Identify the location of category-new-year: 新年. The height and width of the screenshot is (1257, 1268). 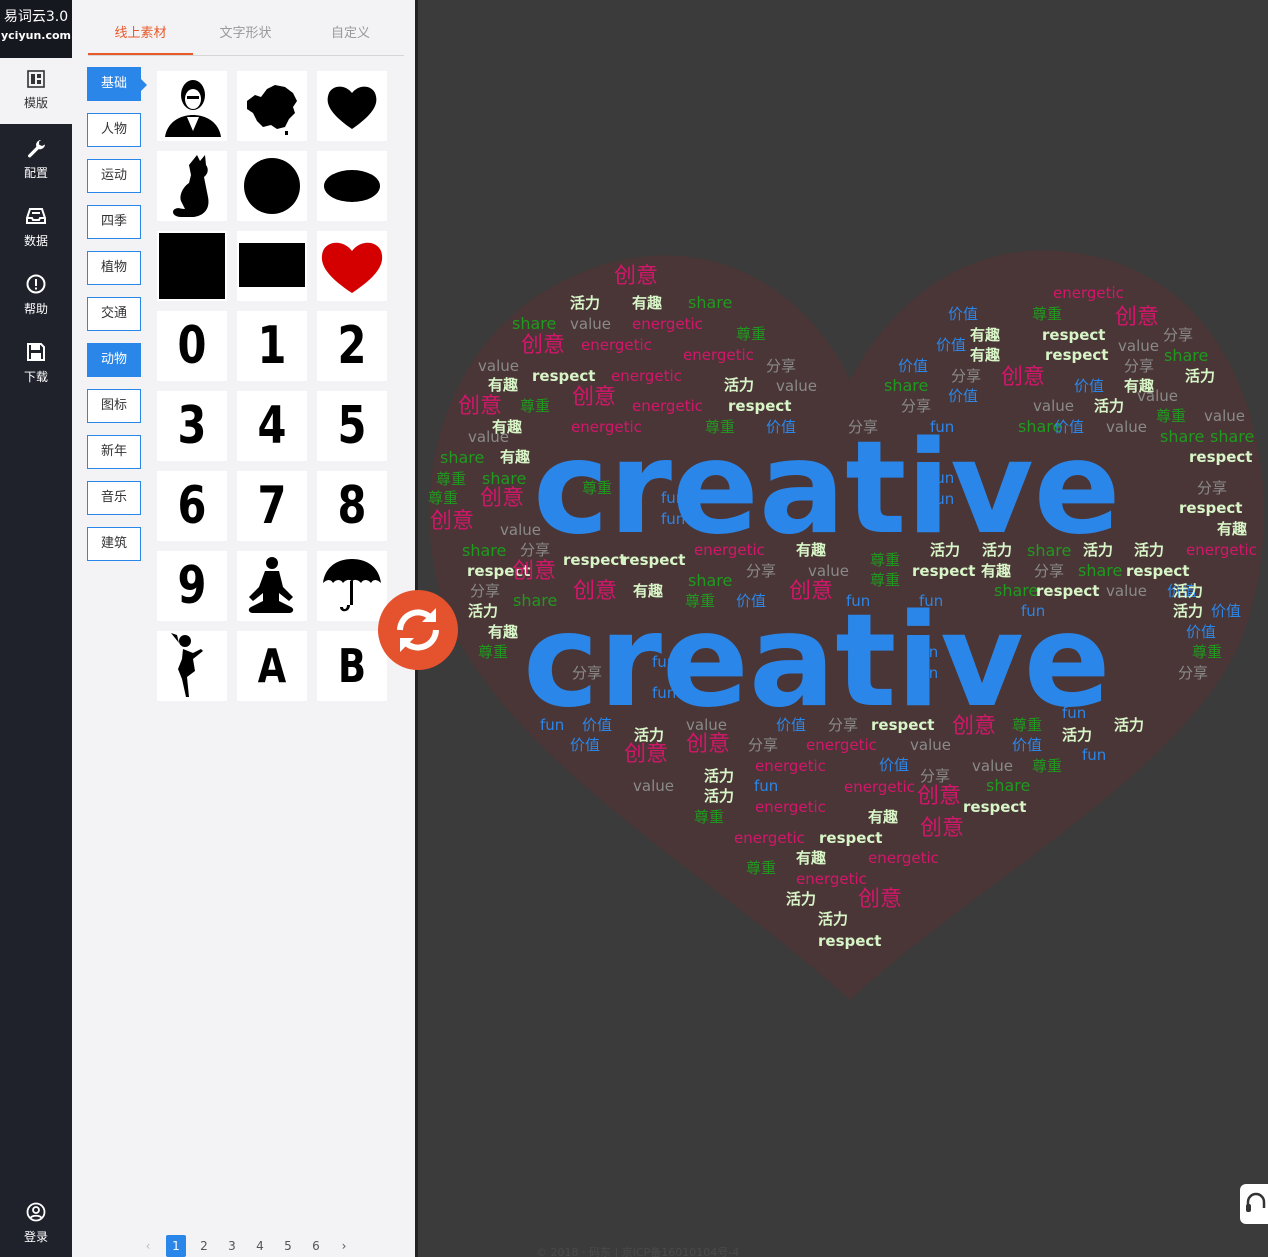
(114, 452).